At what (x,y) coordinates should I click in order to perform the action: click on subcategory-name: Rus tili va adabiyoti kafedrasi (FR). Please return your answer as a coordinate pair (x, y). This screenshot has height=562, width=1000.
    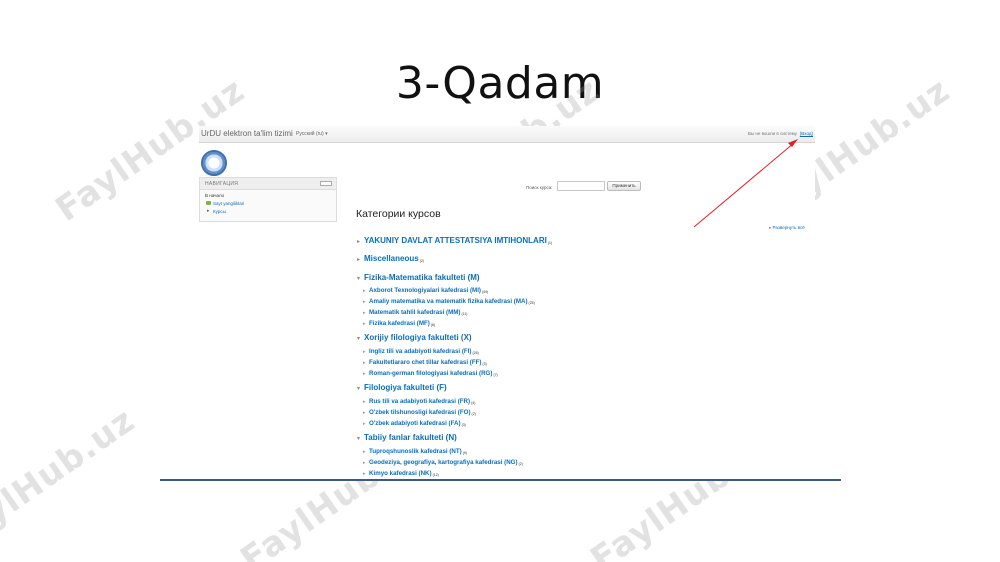
    Looking at the image, I should click on (419, 401).